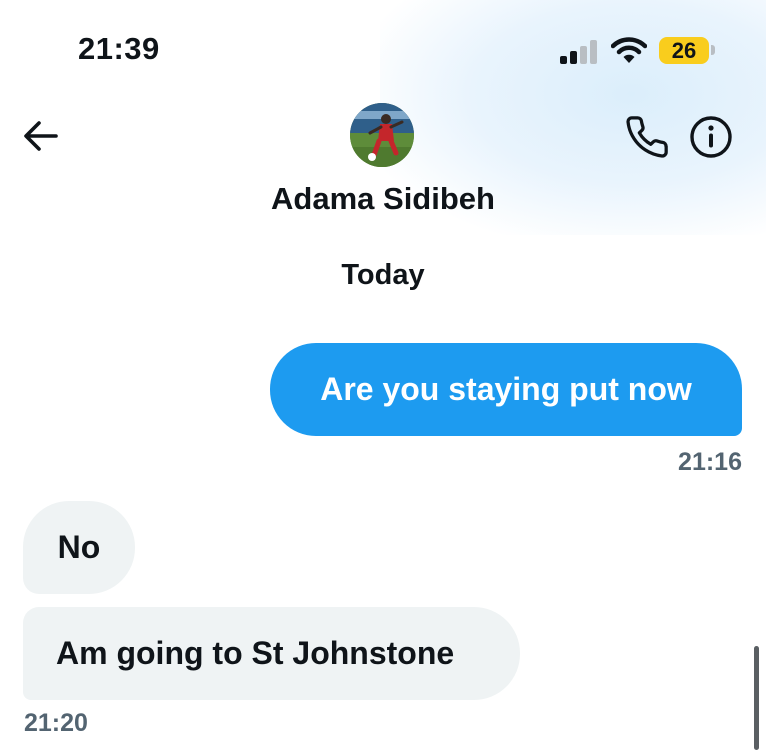  Describe the element at coordinates (383, 275) in the screenshot. I see `date-divider: Today` at that location.